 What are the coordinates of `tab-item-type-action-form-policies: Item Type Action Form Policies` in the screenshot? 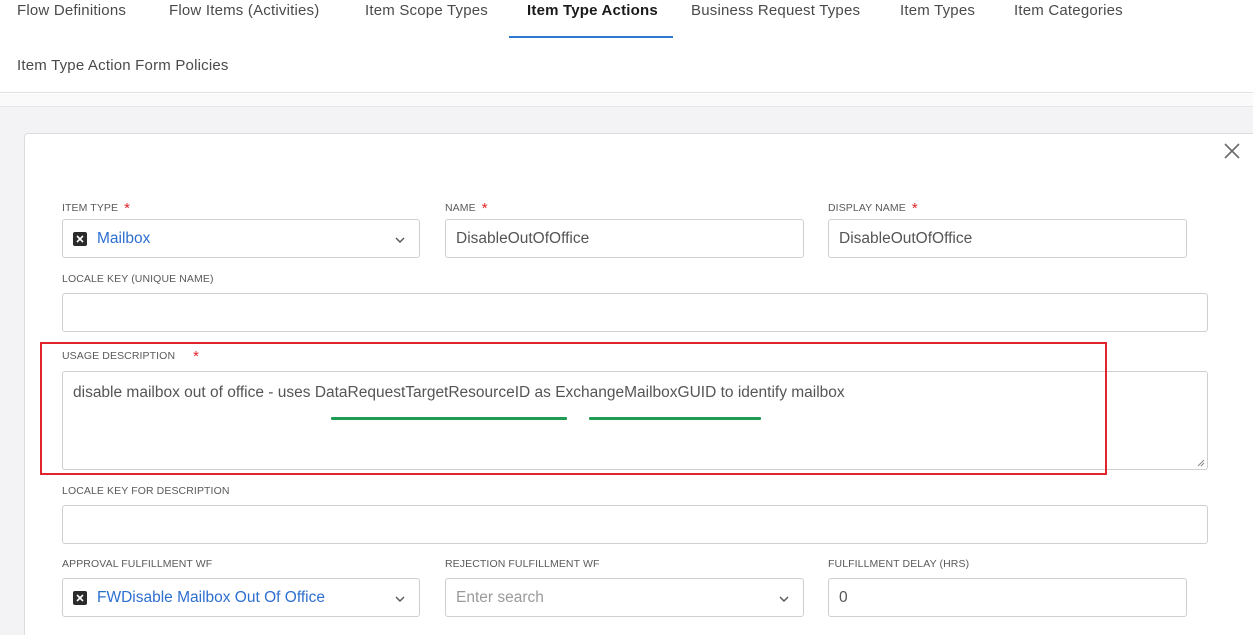 It's located at (123, 65).